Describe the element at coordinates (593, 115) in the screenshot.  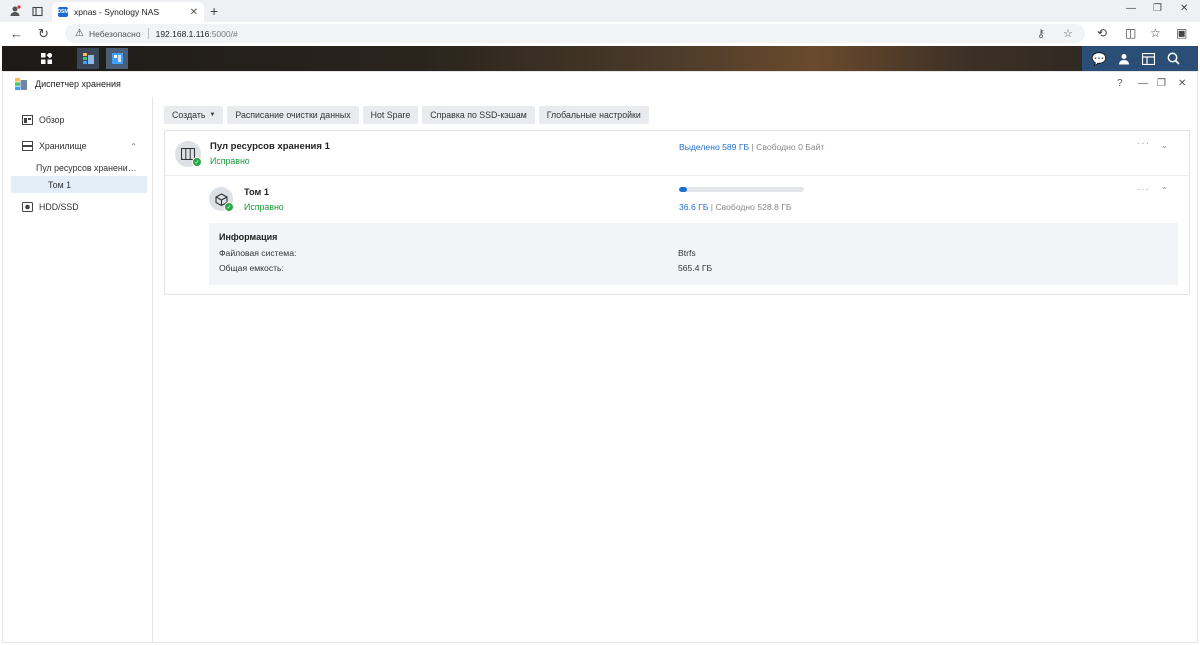
I see `global-settings-button: Глобальные настройки` at that location.